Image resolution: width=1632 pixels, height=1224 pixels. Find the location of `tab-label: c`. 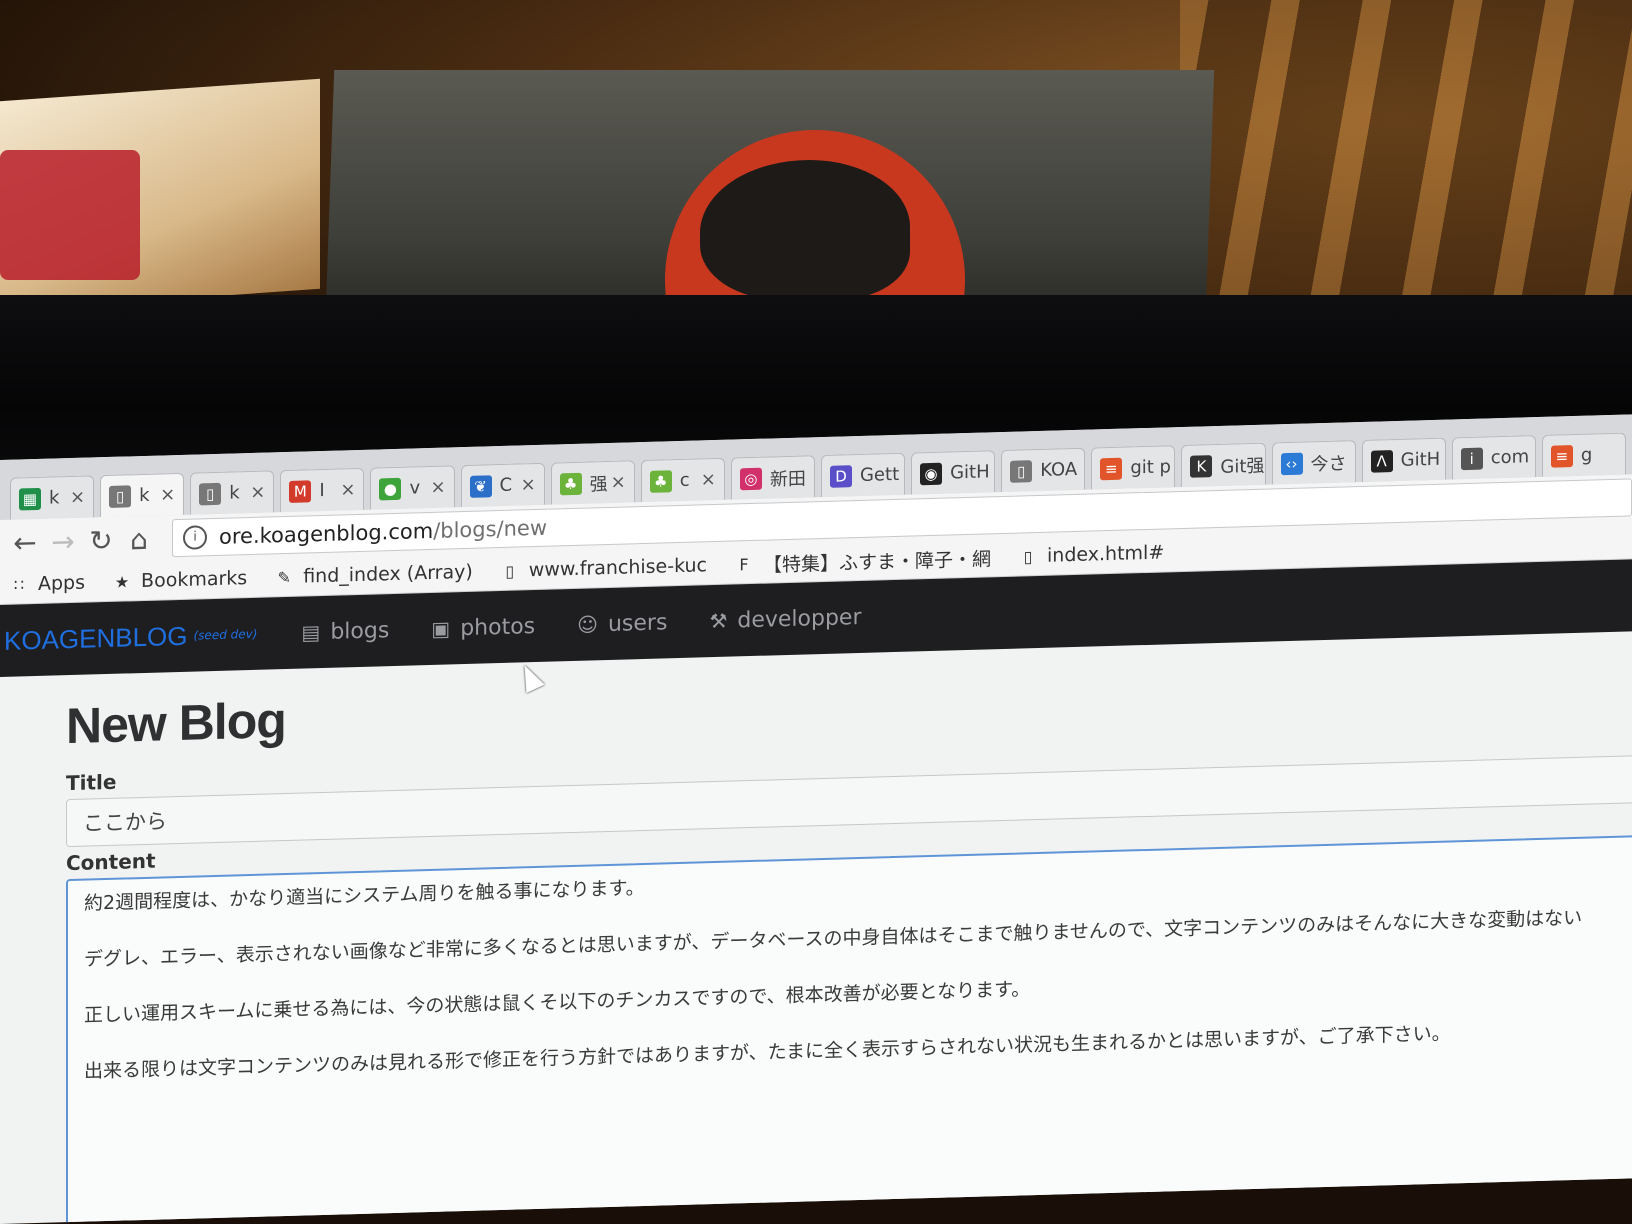

tab-label: c is located at coordinates (684, 480).